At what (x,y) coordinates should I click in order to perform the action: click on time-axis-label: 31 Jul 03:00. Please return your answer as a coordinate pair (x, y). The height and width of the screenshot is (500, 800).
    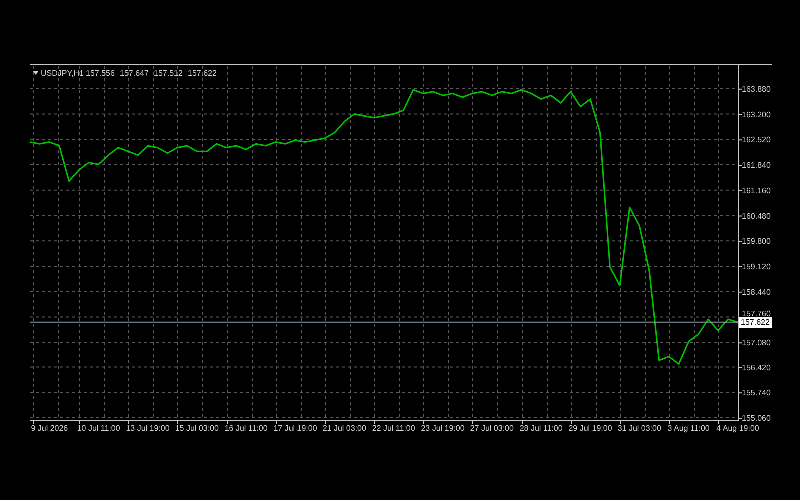
    Looking at the image, I should click on (640, 428).